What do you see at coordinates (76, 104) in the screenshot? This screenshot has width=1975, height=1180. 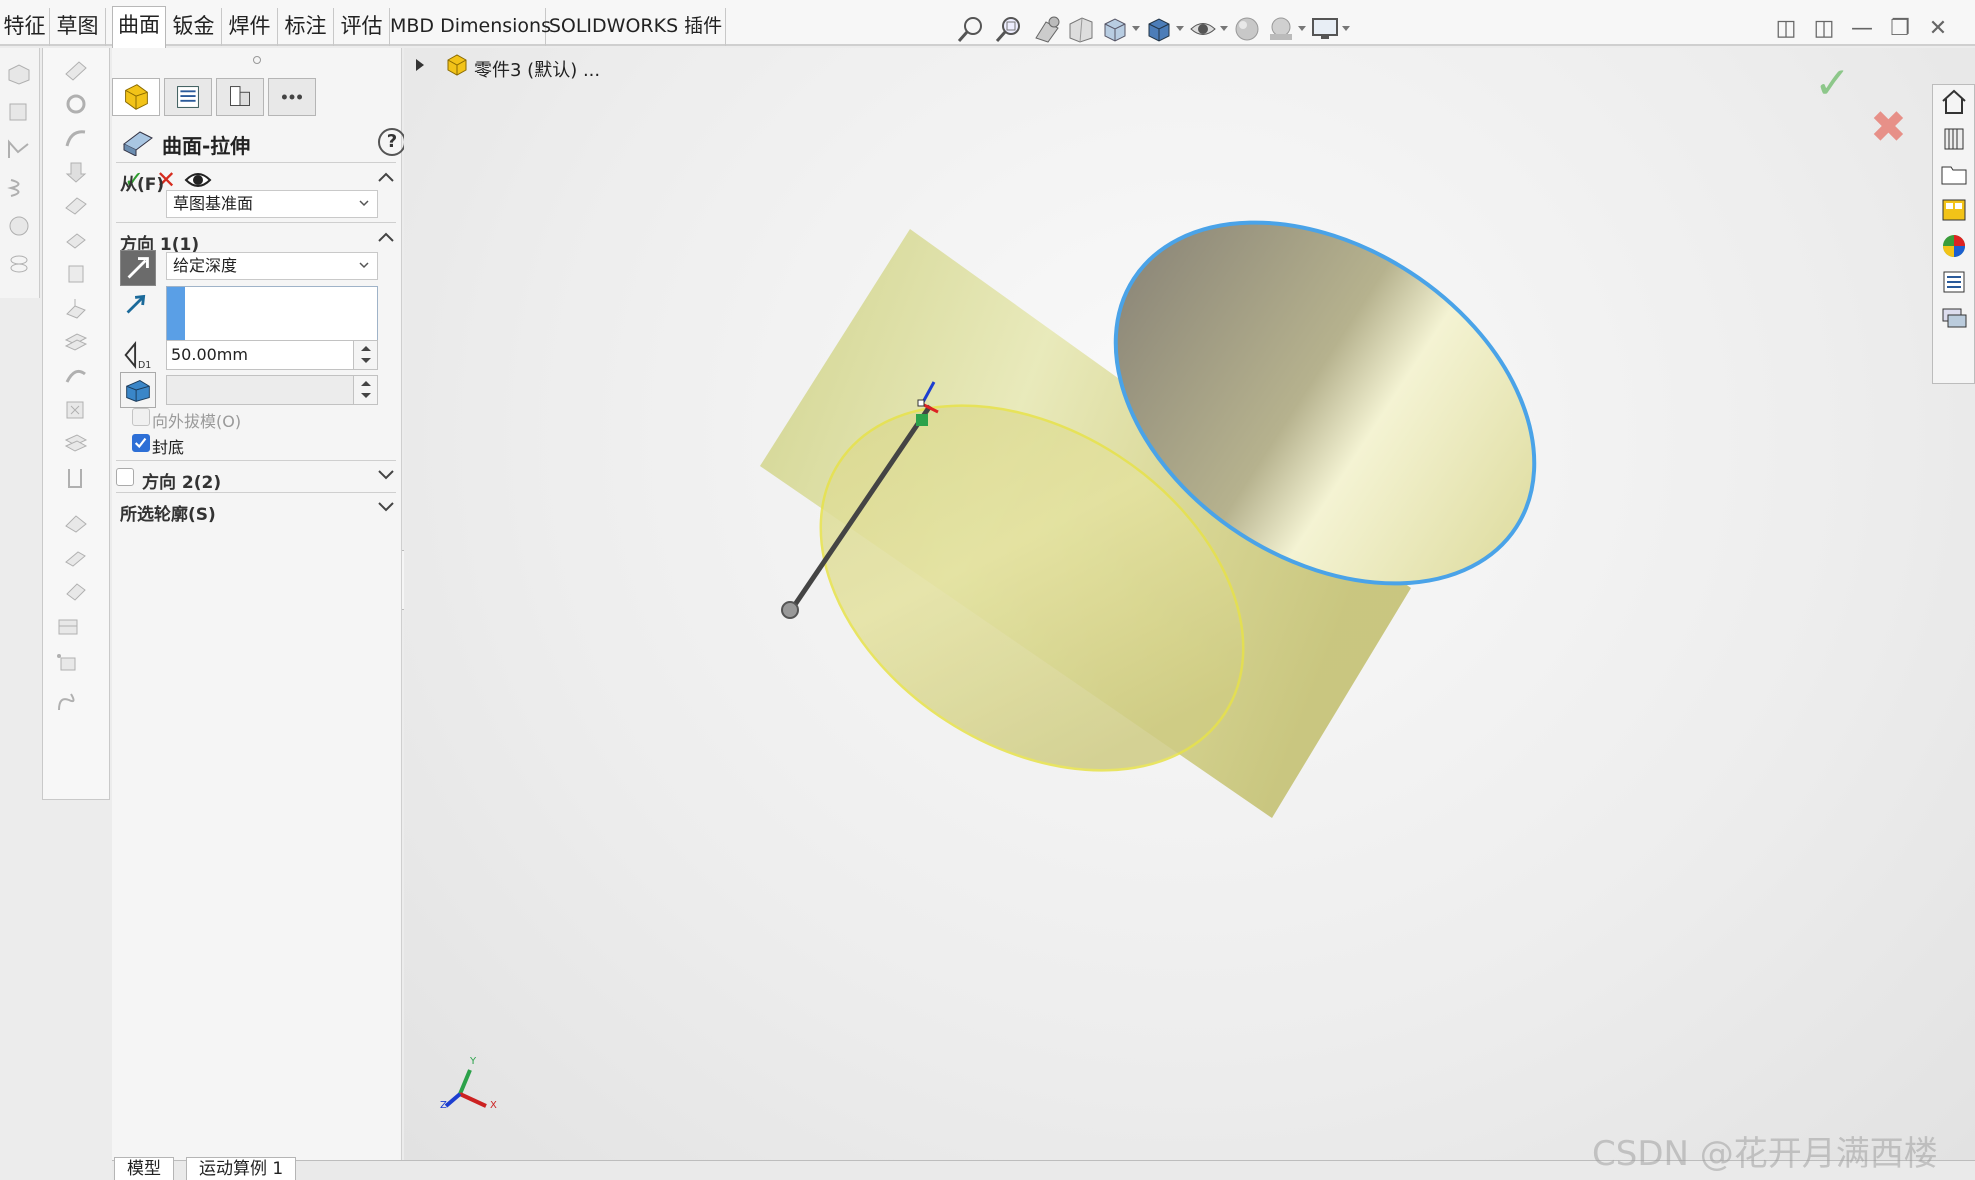 I see `revolve-surface-icon` at bounding box center [76, 104].